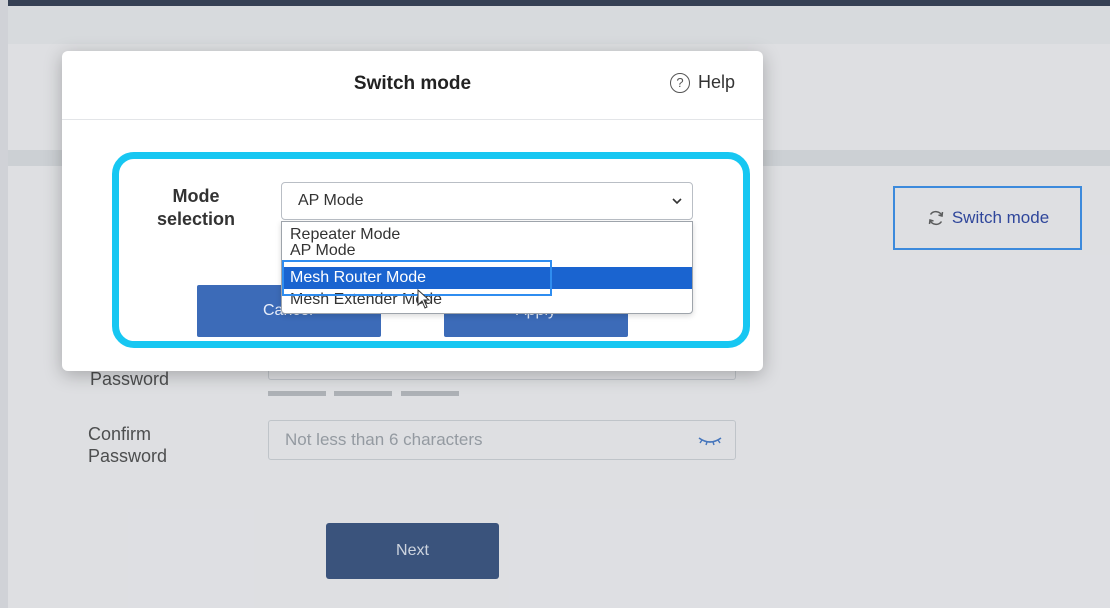 The height and width of the screenshot is (608, 1110). I want to click on cursor-icon, so click(424, 299).